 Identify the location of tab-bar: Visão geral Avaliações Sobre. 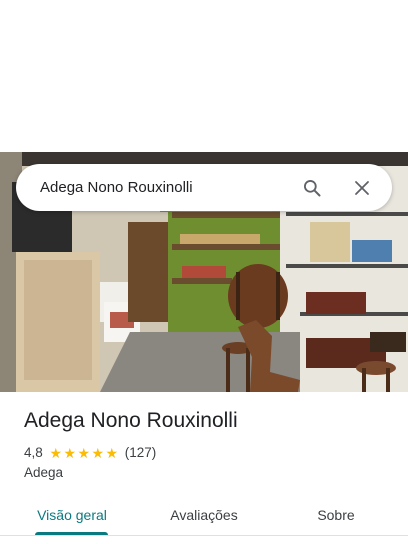
(204, 516).